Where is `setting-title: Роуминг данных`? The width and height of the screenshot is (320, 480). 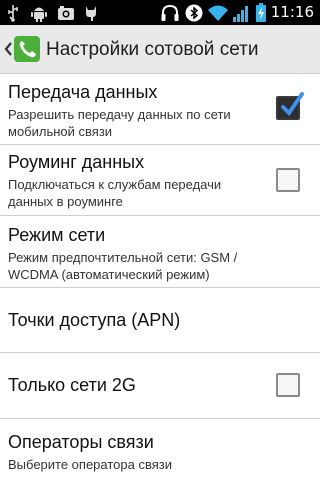 setting-title: Роуминг данных is located at coordinates (76, 162).